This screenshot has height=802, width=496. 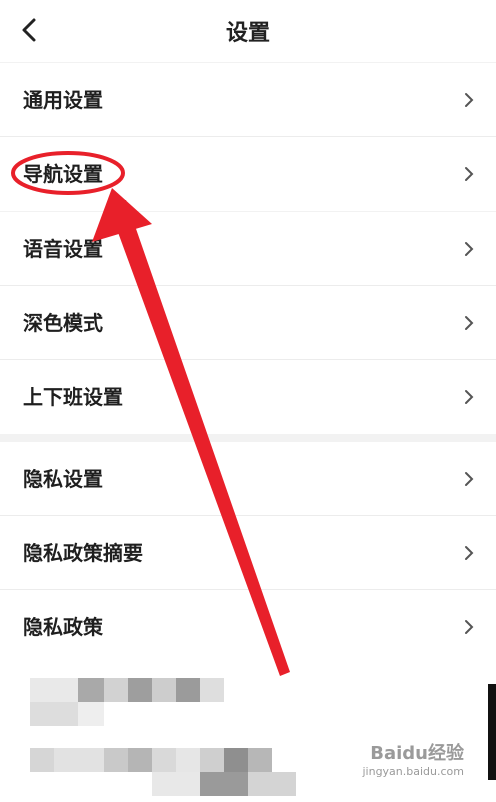 I want to click on settings-item-privacy-policy: 隐私政策, so click(x=248, y=627).